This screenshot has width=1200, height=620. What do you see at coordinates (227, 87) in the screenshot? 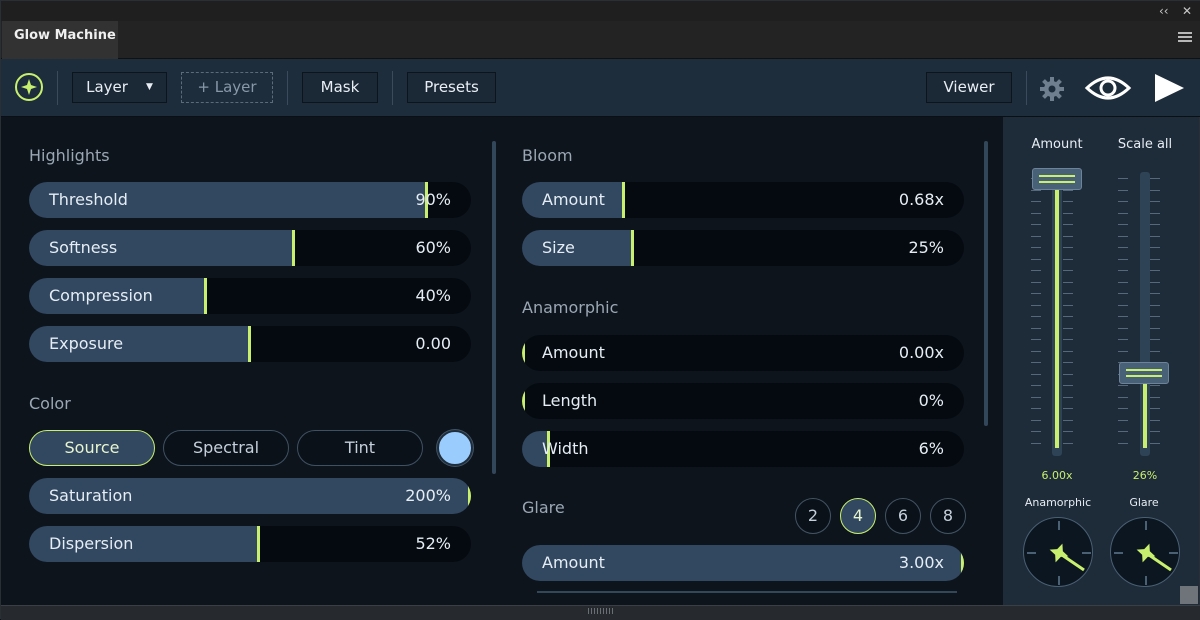
I see `add-layer-button: + Layer` at bounding box center [227, 87].